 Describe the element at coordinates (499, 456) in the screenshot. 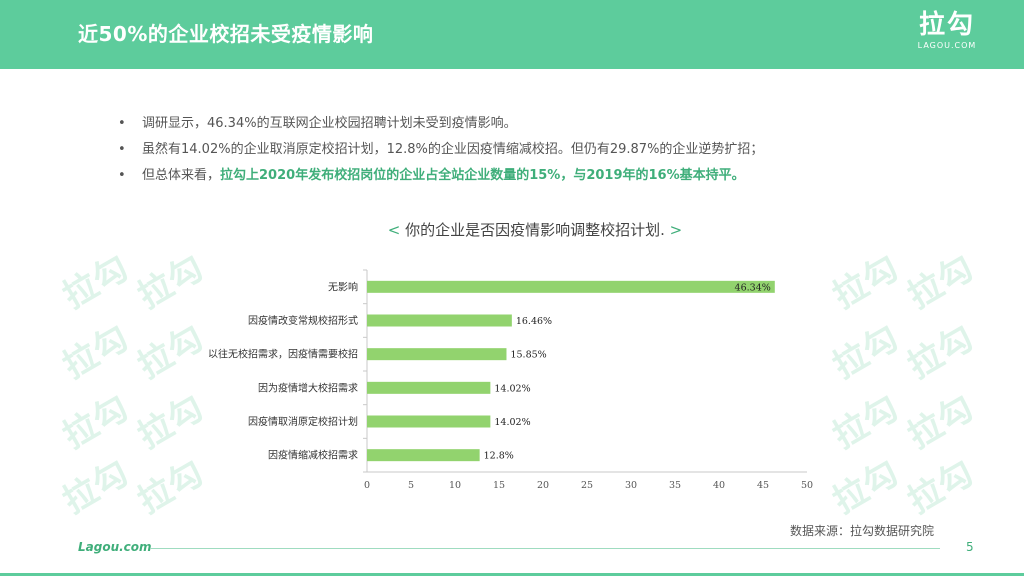

I see `value-label: 12.8%` at that location.